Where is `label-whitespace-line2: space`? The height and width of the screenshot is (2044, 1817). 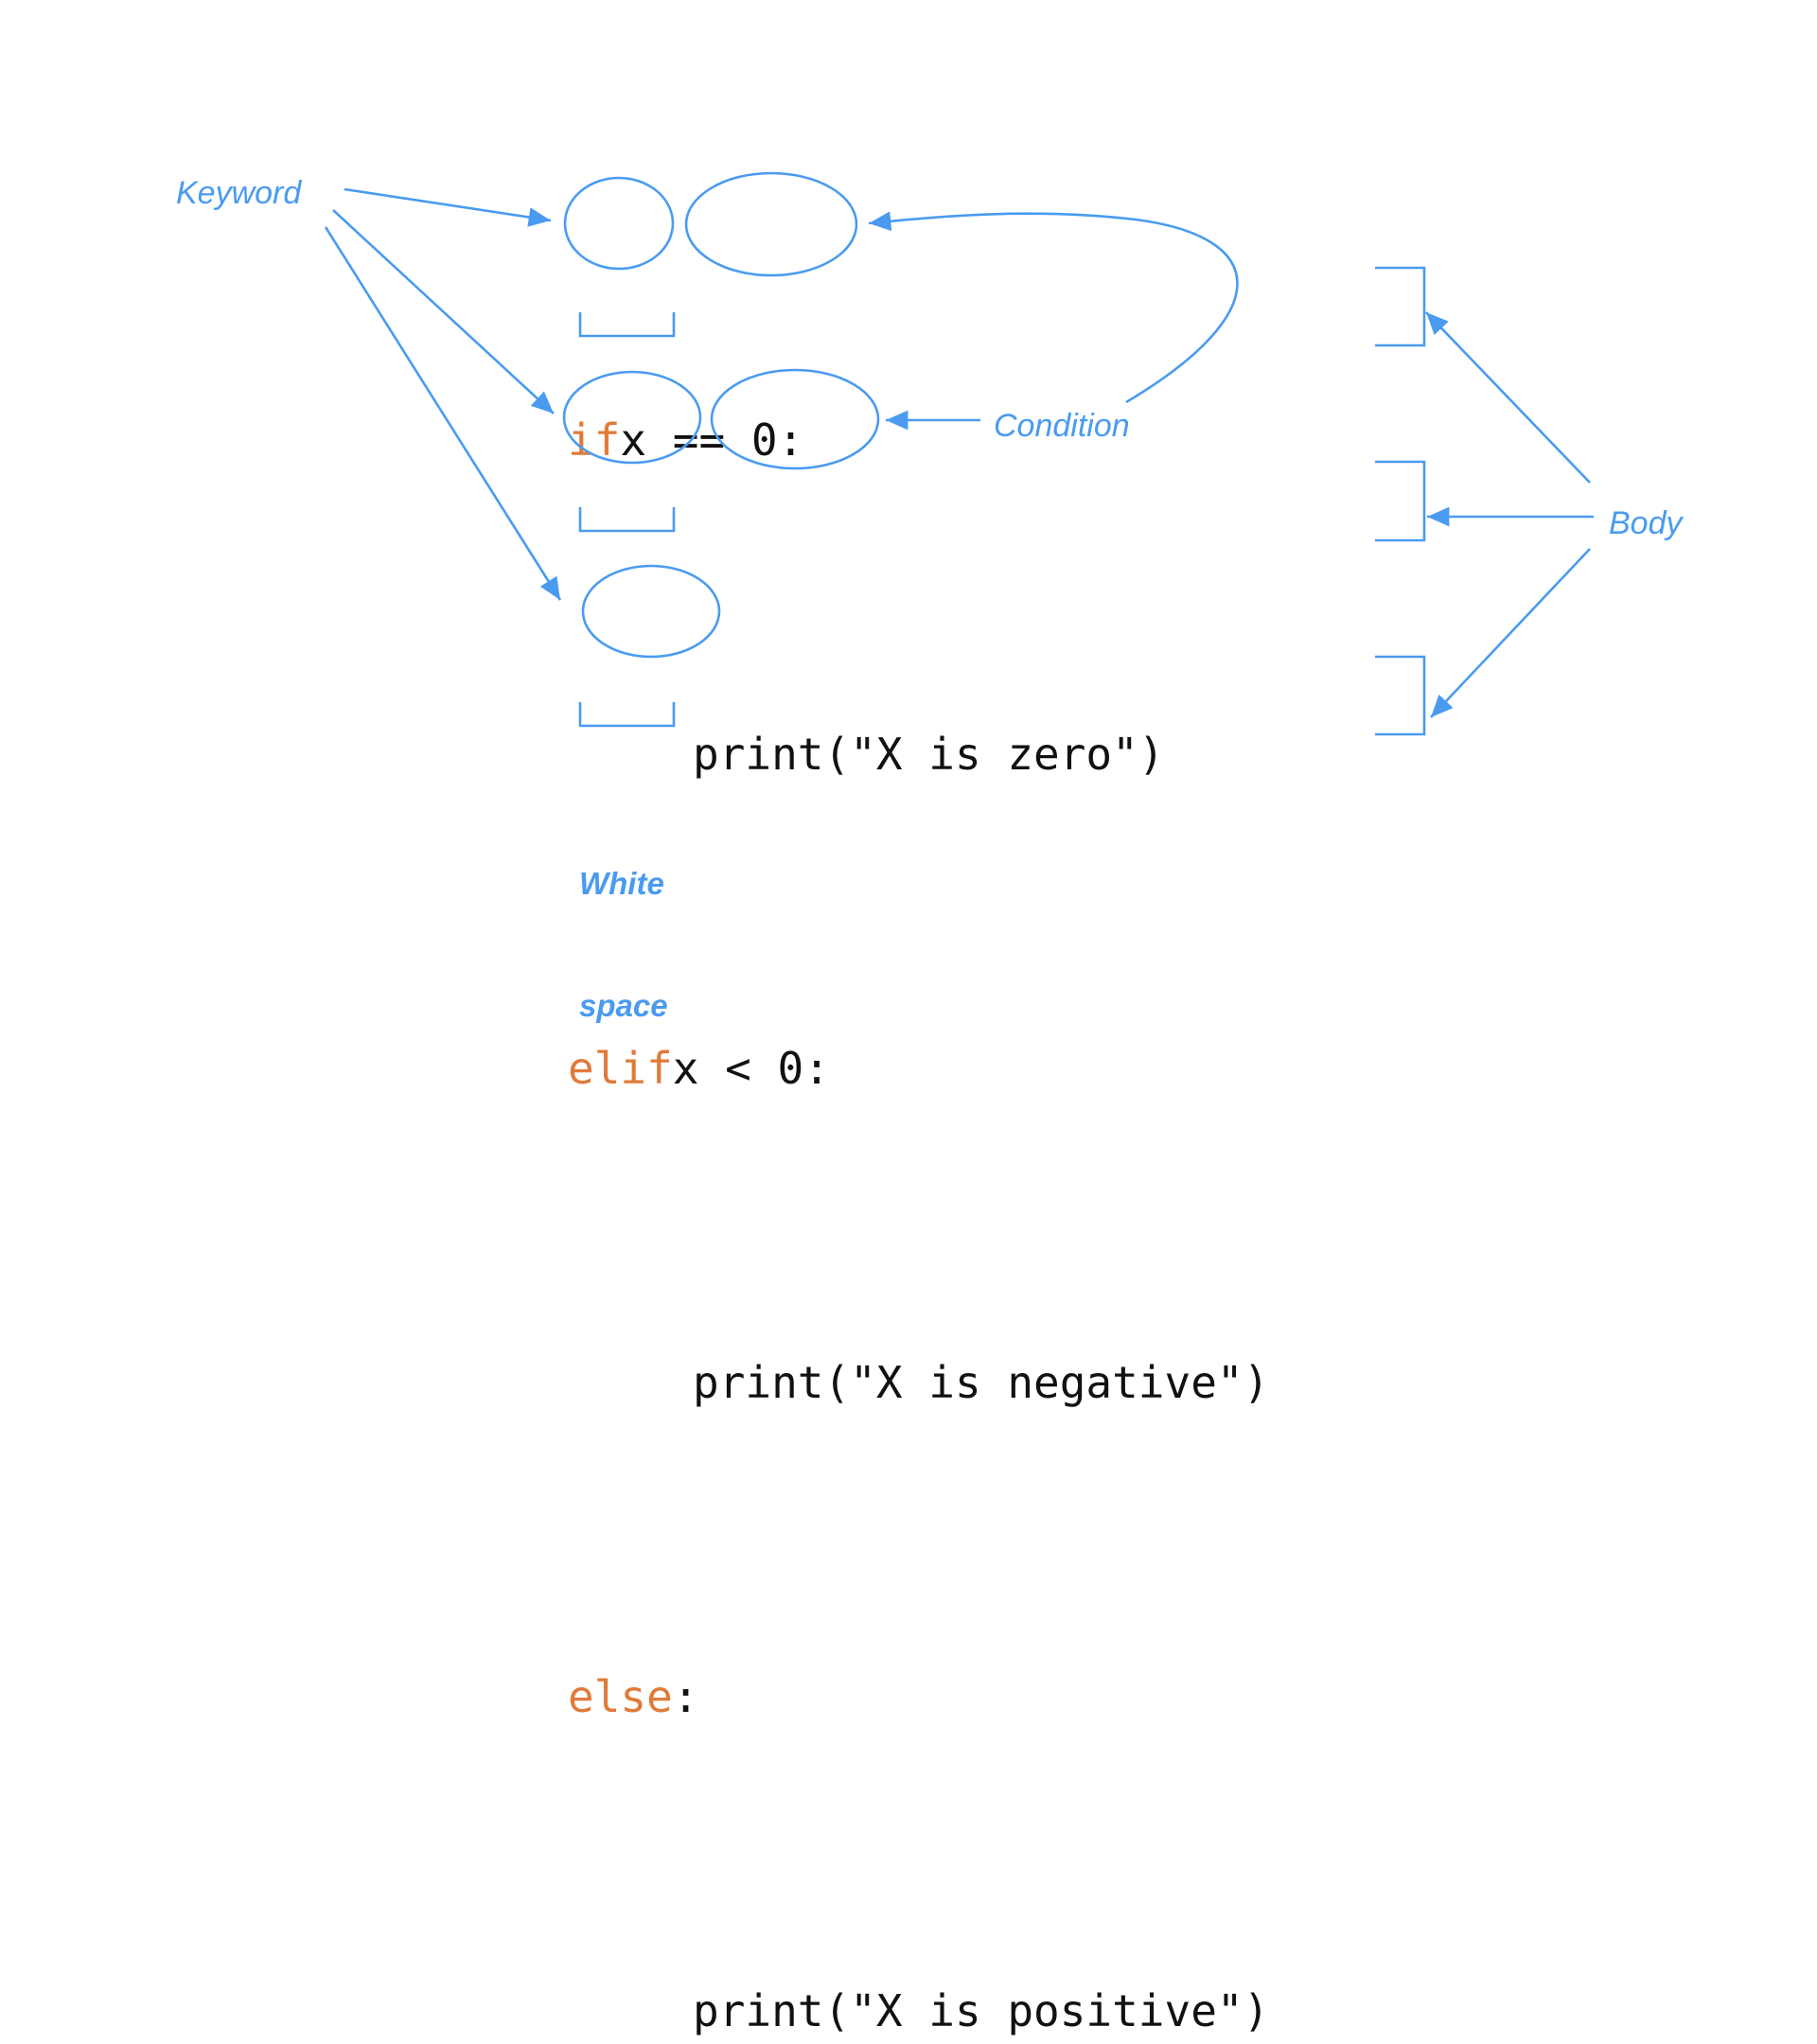
label-whitespace-line2: space is located at coordinates (623, 1005).